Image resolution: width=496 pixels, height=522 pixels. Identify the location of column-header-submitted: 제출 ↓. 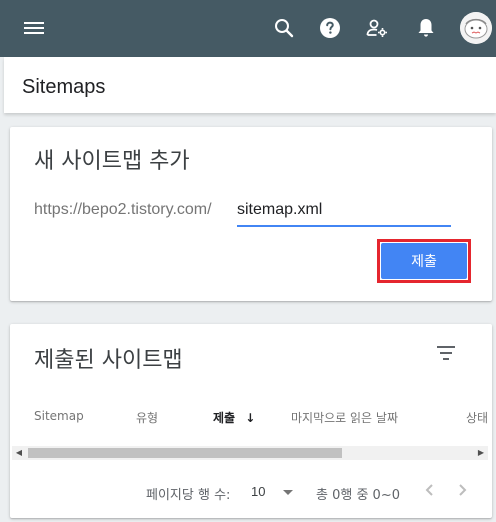
(234, 417).